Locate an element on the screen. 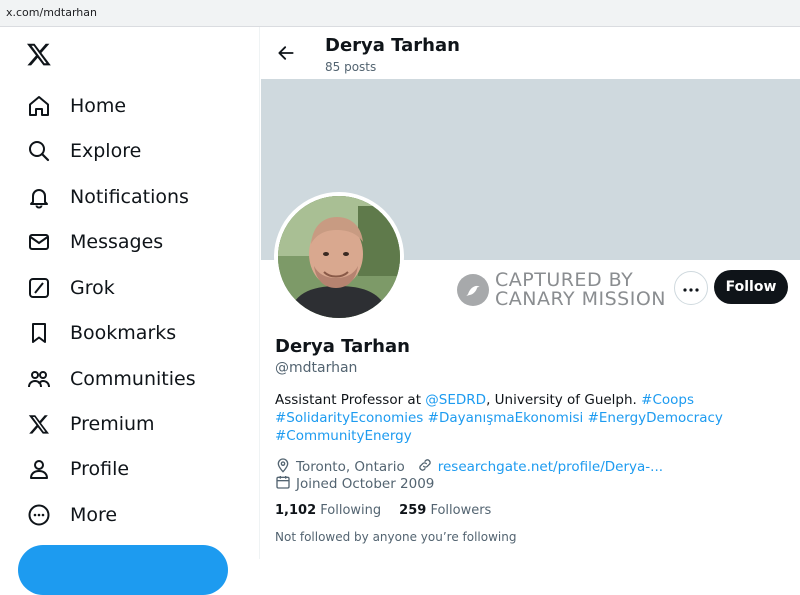 The image size is (800, 595). following-count: 1,102 is located at coordinates (296, 510).